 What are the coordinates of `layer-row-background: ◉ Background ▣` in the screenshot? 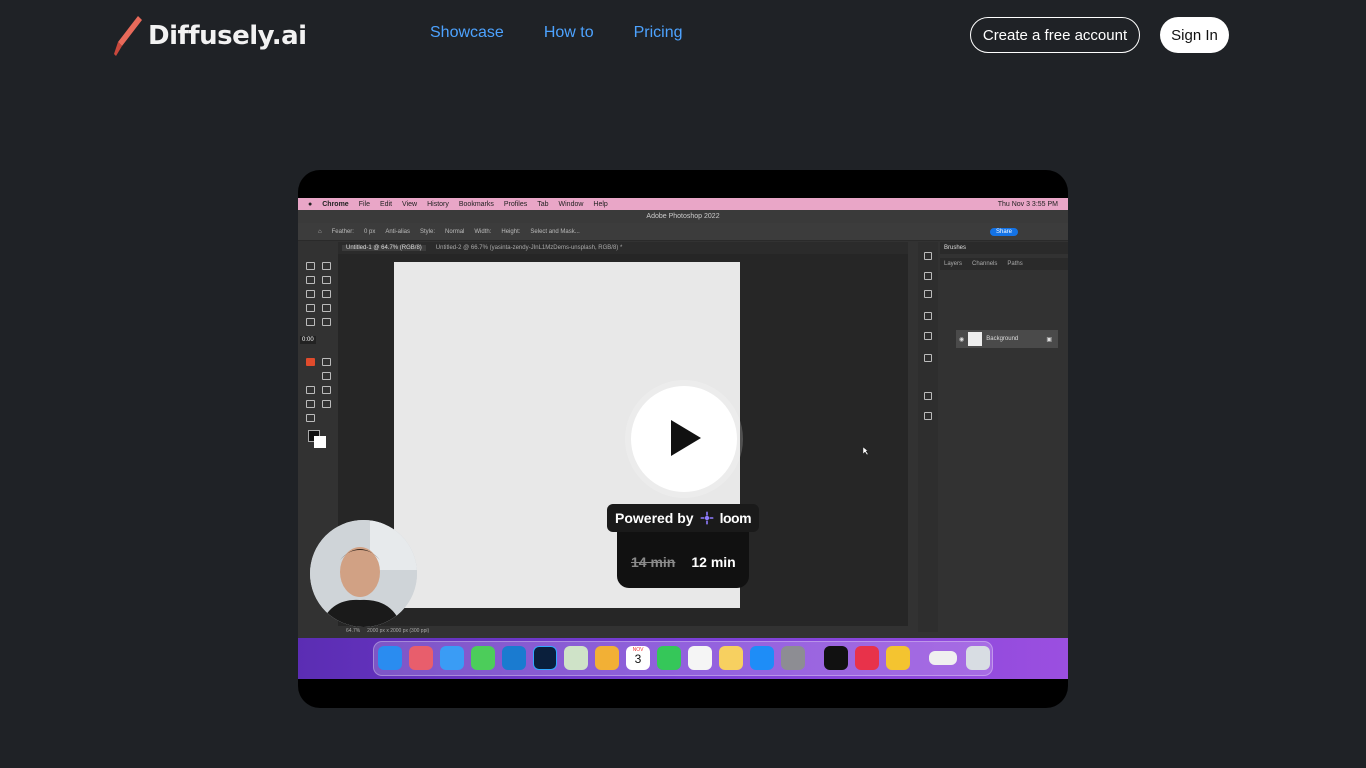 It's located at (1007, 339).